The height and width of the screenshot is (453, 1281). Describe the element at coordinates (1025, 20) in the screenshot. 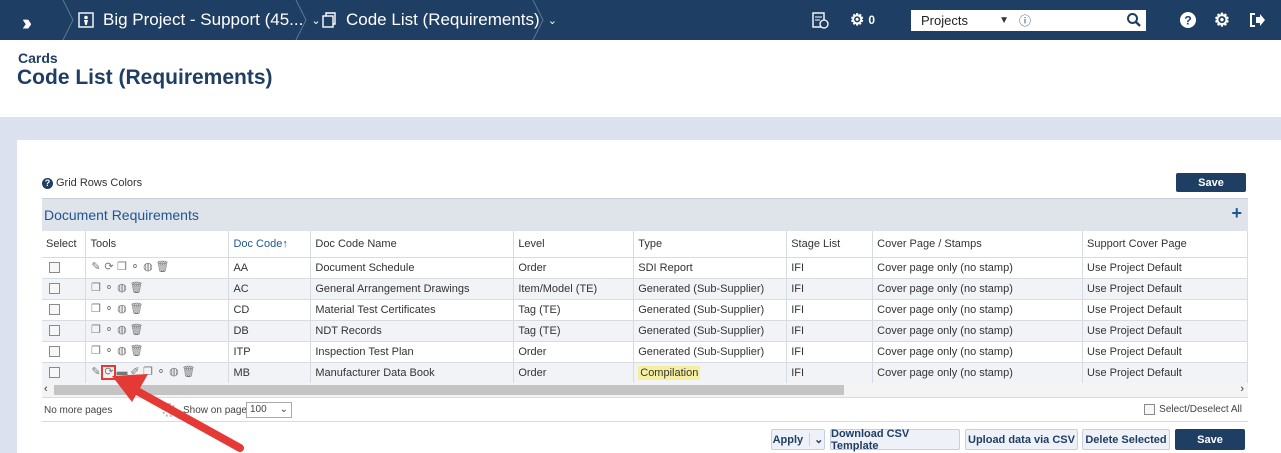

I see `info-icon: ⓘ` at that location.